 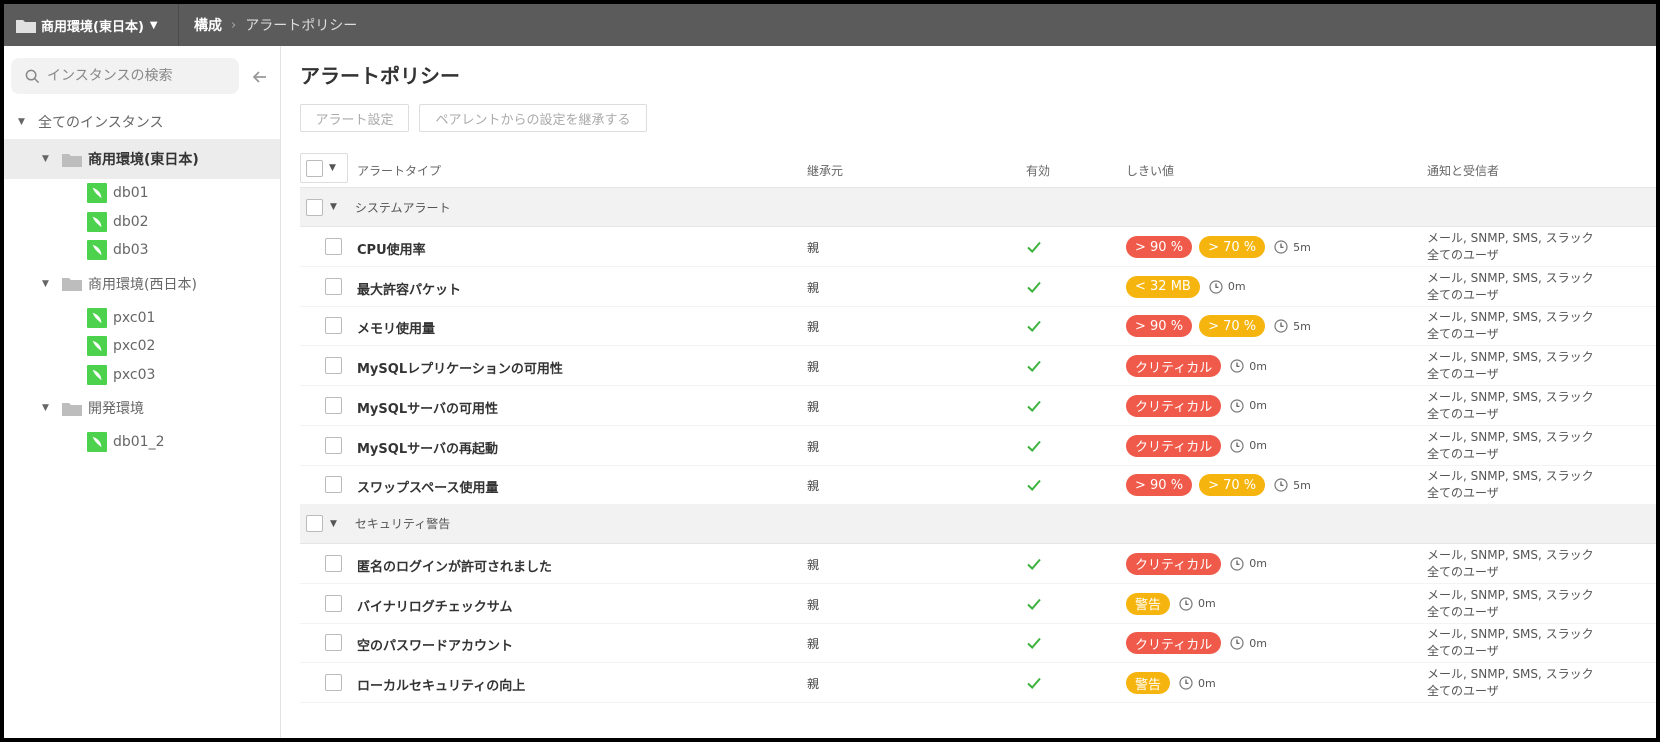 What do you see at coordinates (1196, 445) in the screenshot?
I see `threshold: クリティカル 0m` at bounding box center [1196, 445].